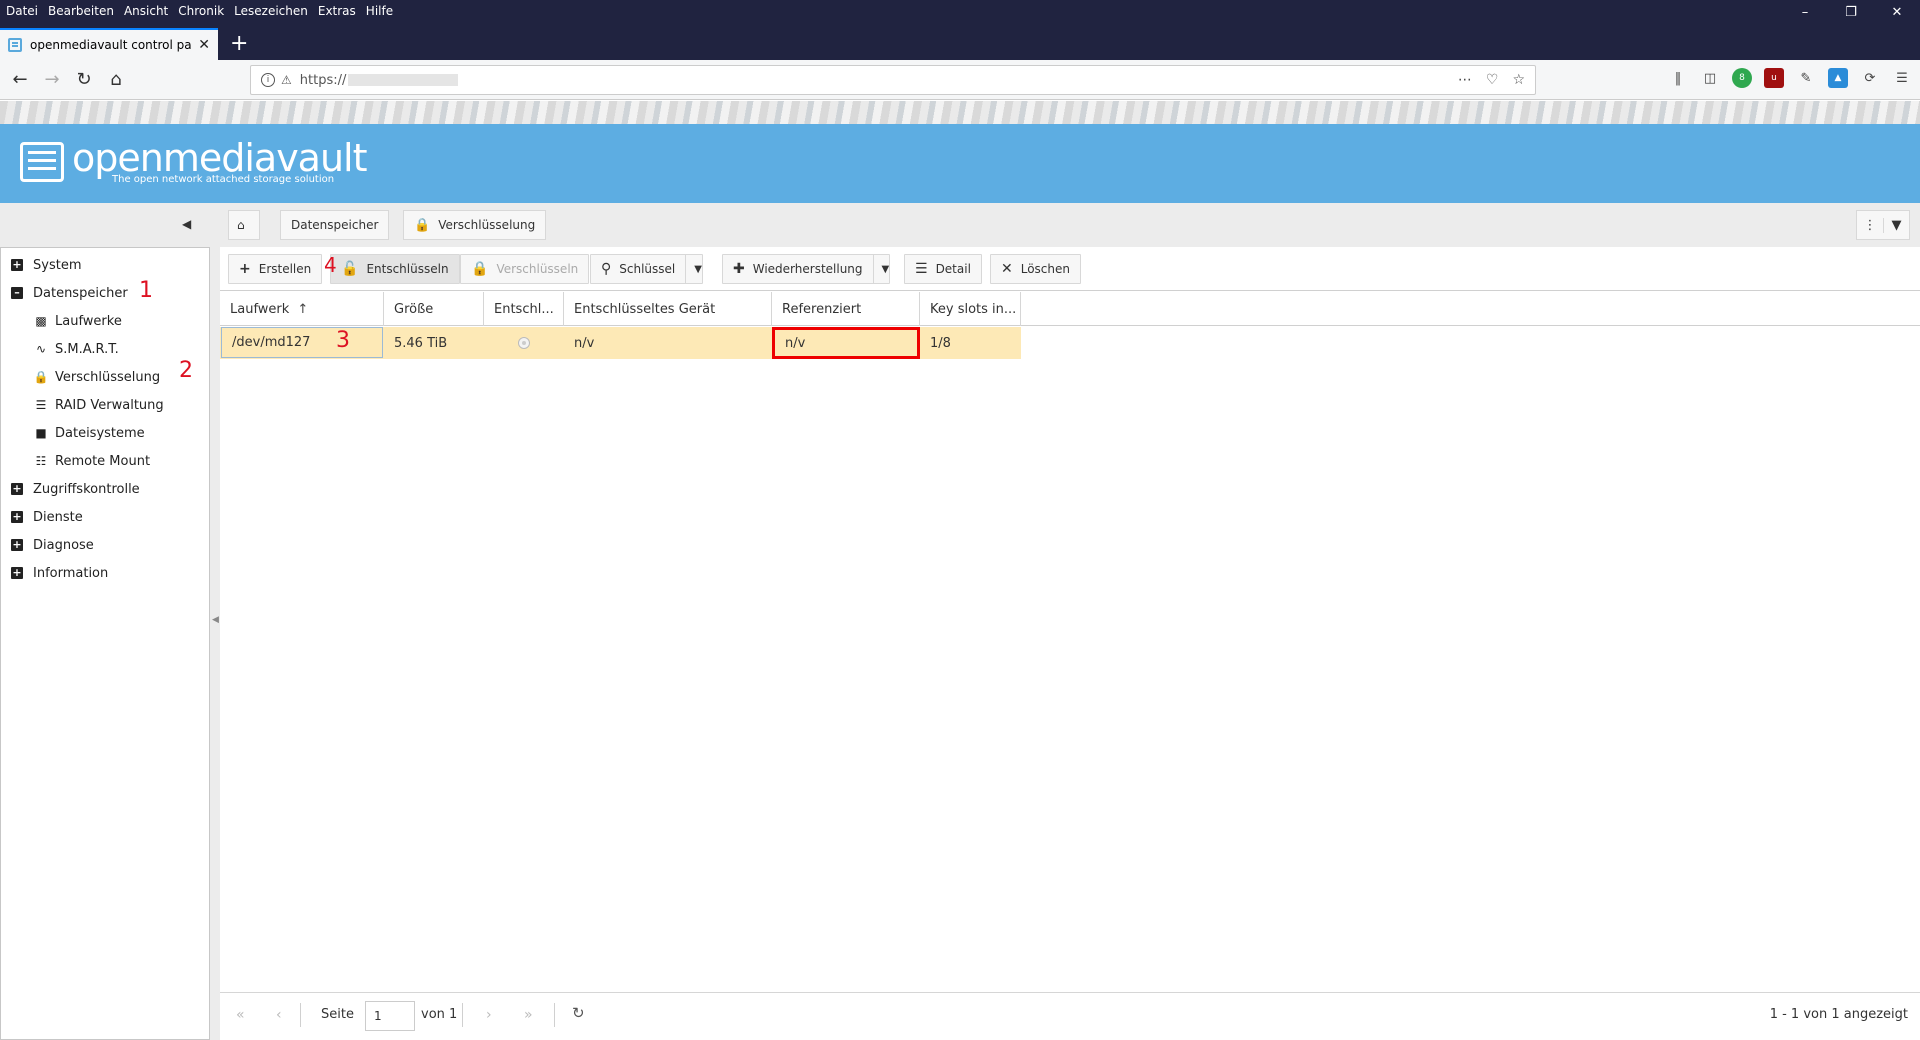 Image resolution: width=1920 pixels, height=1040 pixels. What do you see at coordinates (58, 517) in the screenshot?
I see `sidebar-item-label: Dienste` at bounding box center [58, 517].